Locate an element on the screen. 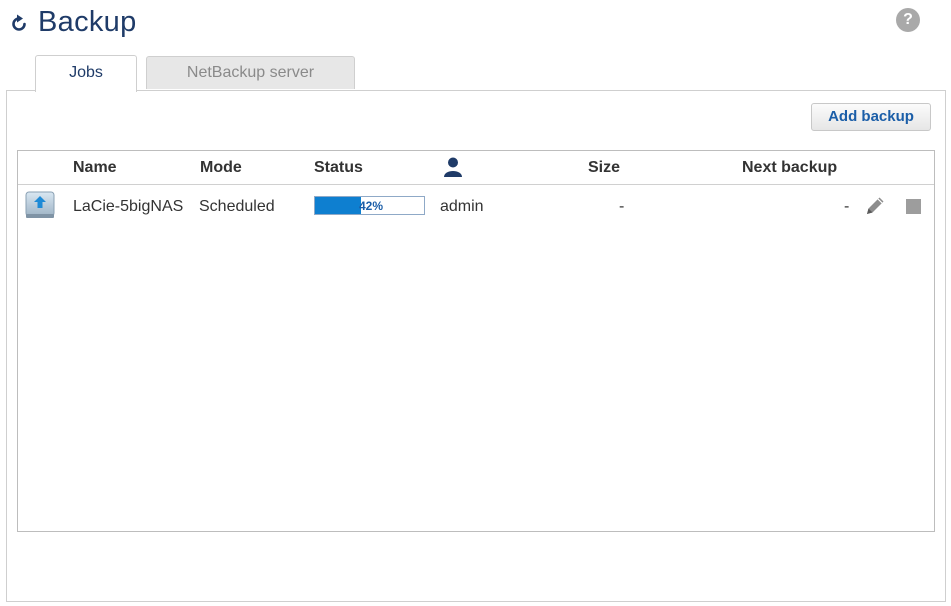 The width and height of the screenshot is (951, 606). job-size: - is located at coordinates (622, 206).